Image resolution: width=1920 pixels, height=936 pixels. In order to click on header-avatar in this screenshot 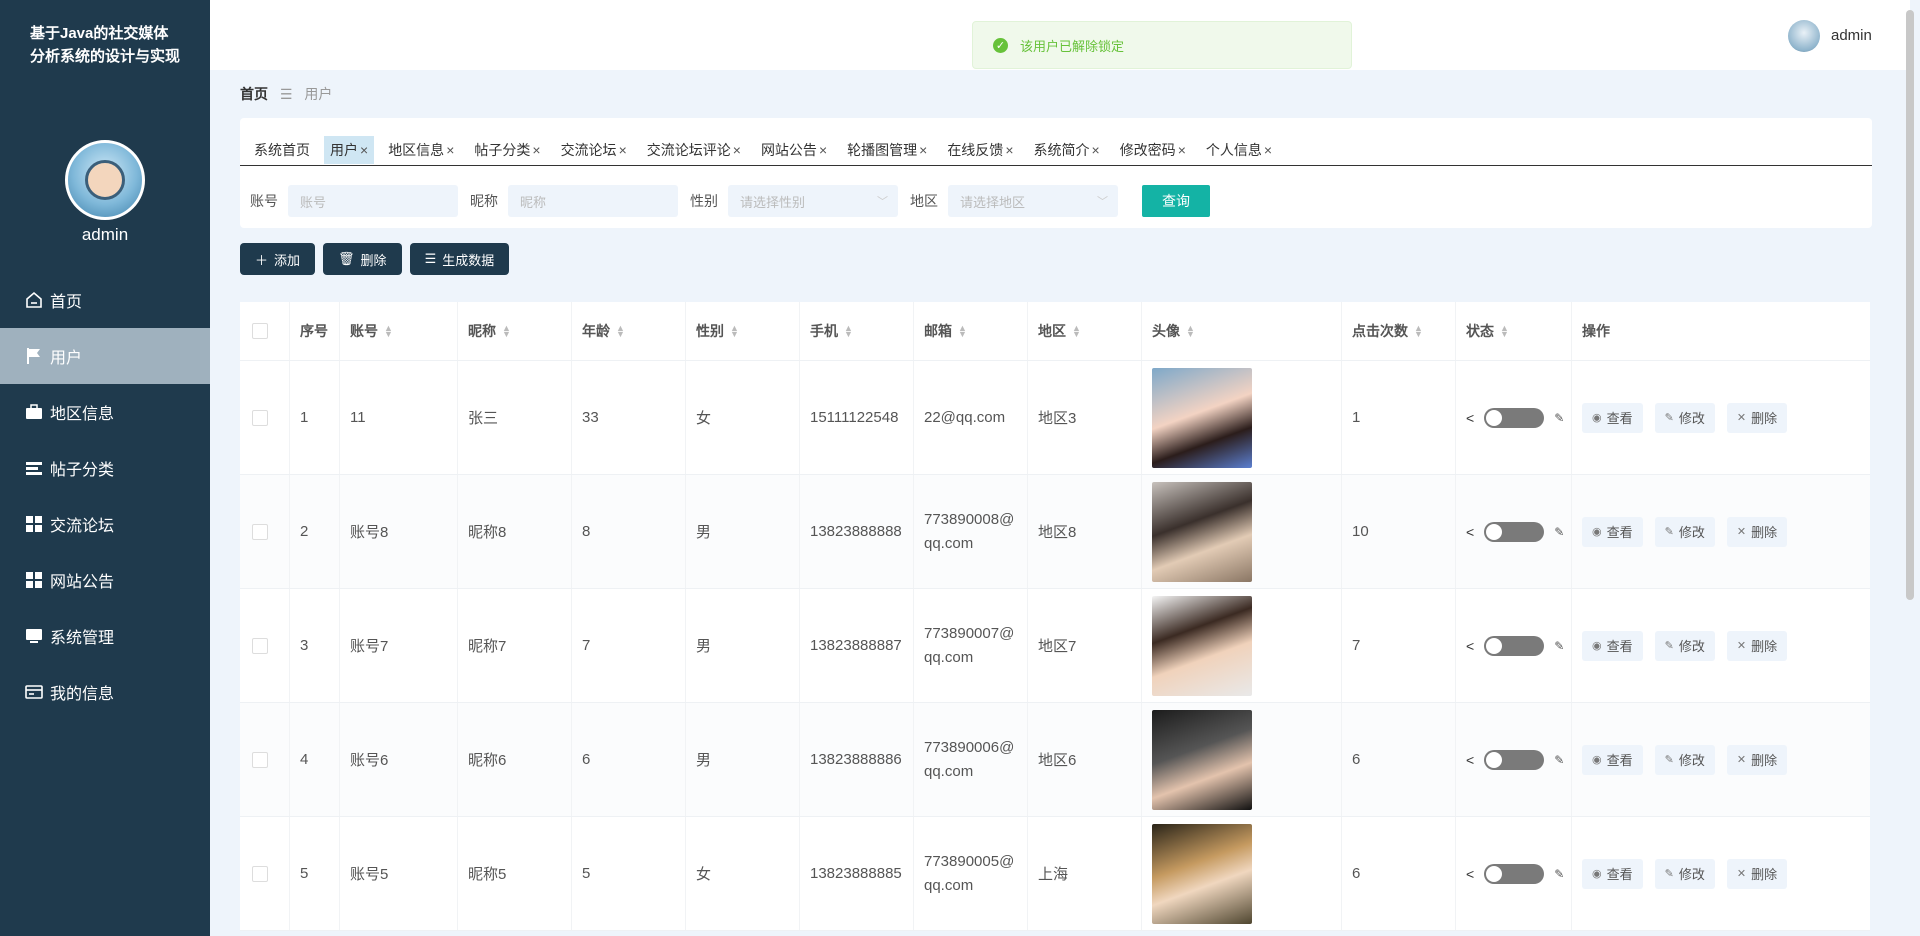, I will do `click(1804, 36)`.